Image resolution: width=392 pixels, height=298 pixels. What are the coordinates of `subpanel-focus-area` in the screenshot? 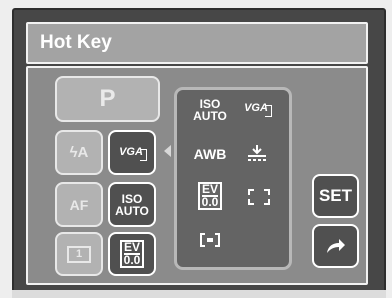 It's located at (259, 197).